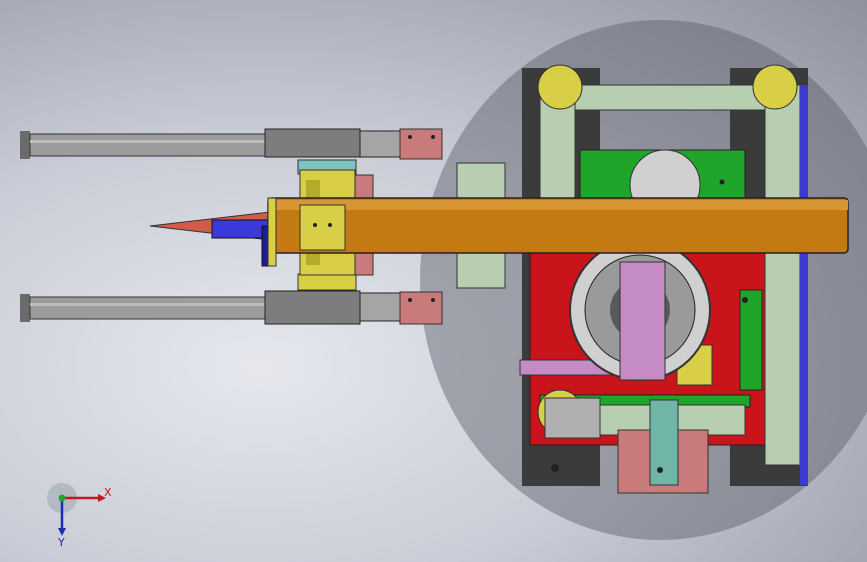  Describe the element at coordinates (481, 269) in the screenshot. I see `mount-plate-lower` at that location.